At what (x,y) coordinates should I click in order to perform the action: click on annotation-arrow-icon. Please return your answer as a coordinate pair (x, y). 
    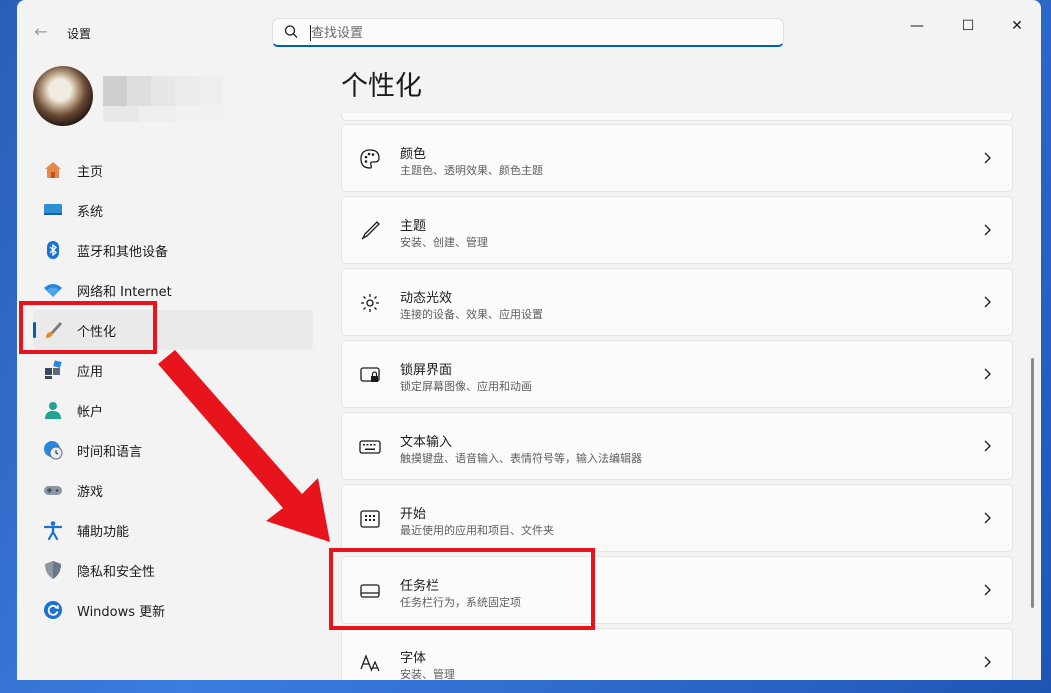
    Looking at the image, I should click on (244, 446).